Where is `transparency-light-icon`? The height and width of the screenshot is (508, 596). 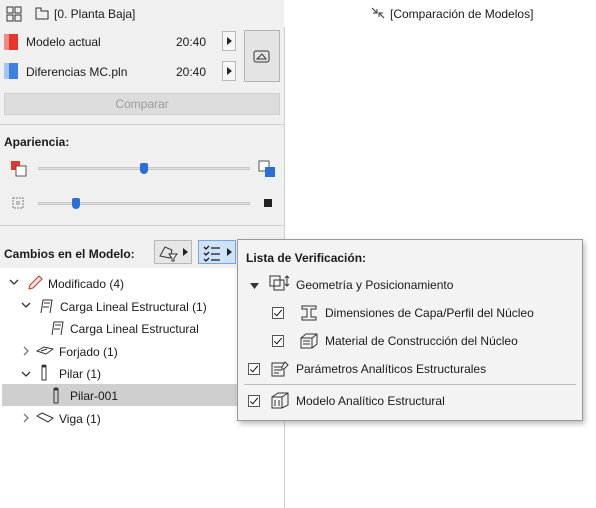
transparency-light-icon is located at coordinates (18, 203).